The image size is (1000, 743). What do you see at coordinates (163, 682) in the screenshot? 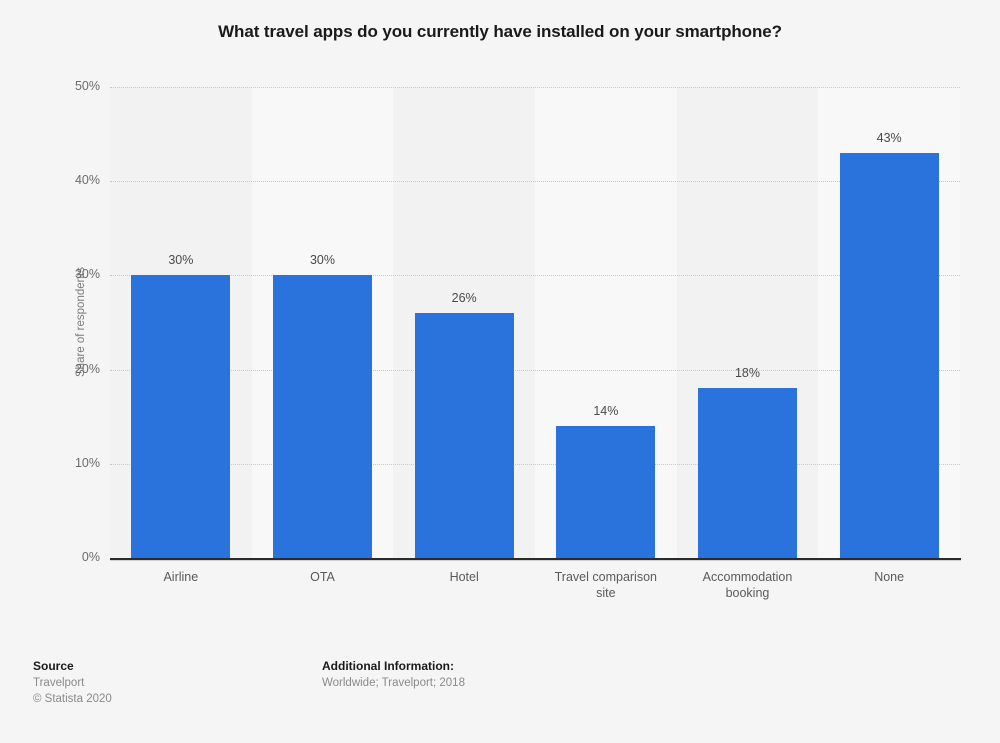
I see `footer-source-block: Source Travelport © Statista 2020` at bounding box center [163, 682].